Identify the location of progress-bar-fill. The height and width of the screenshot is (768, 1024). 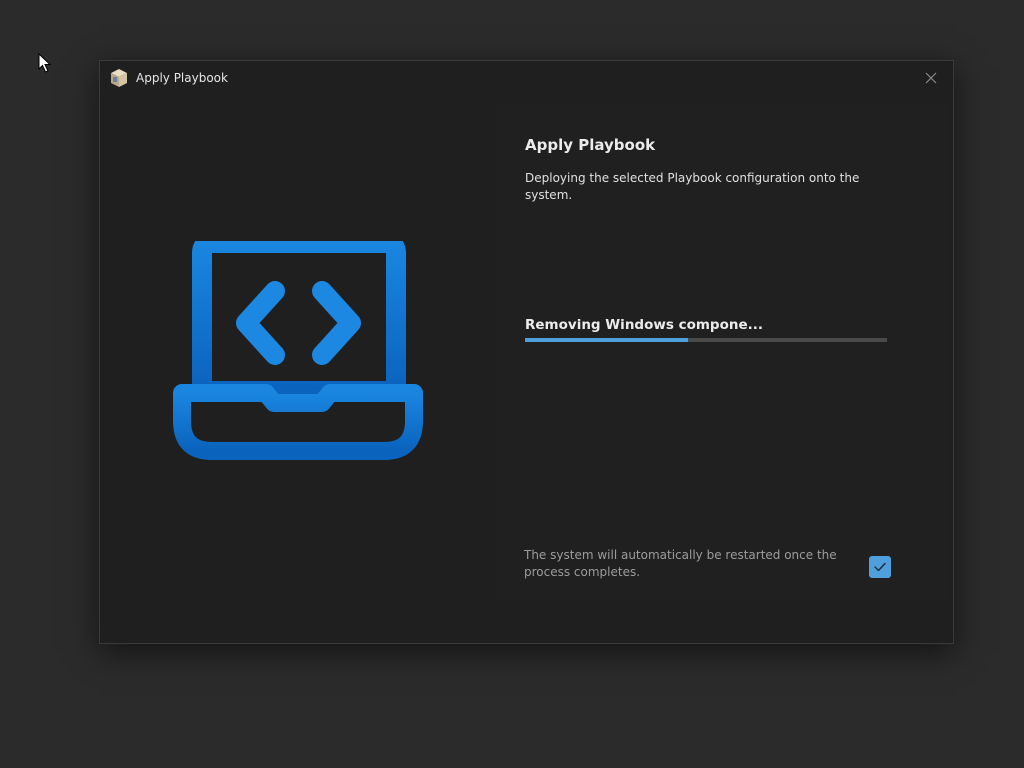
(606, 340).